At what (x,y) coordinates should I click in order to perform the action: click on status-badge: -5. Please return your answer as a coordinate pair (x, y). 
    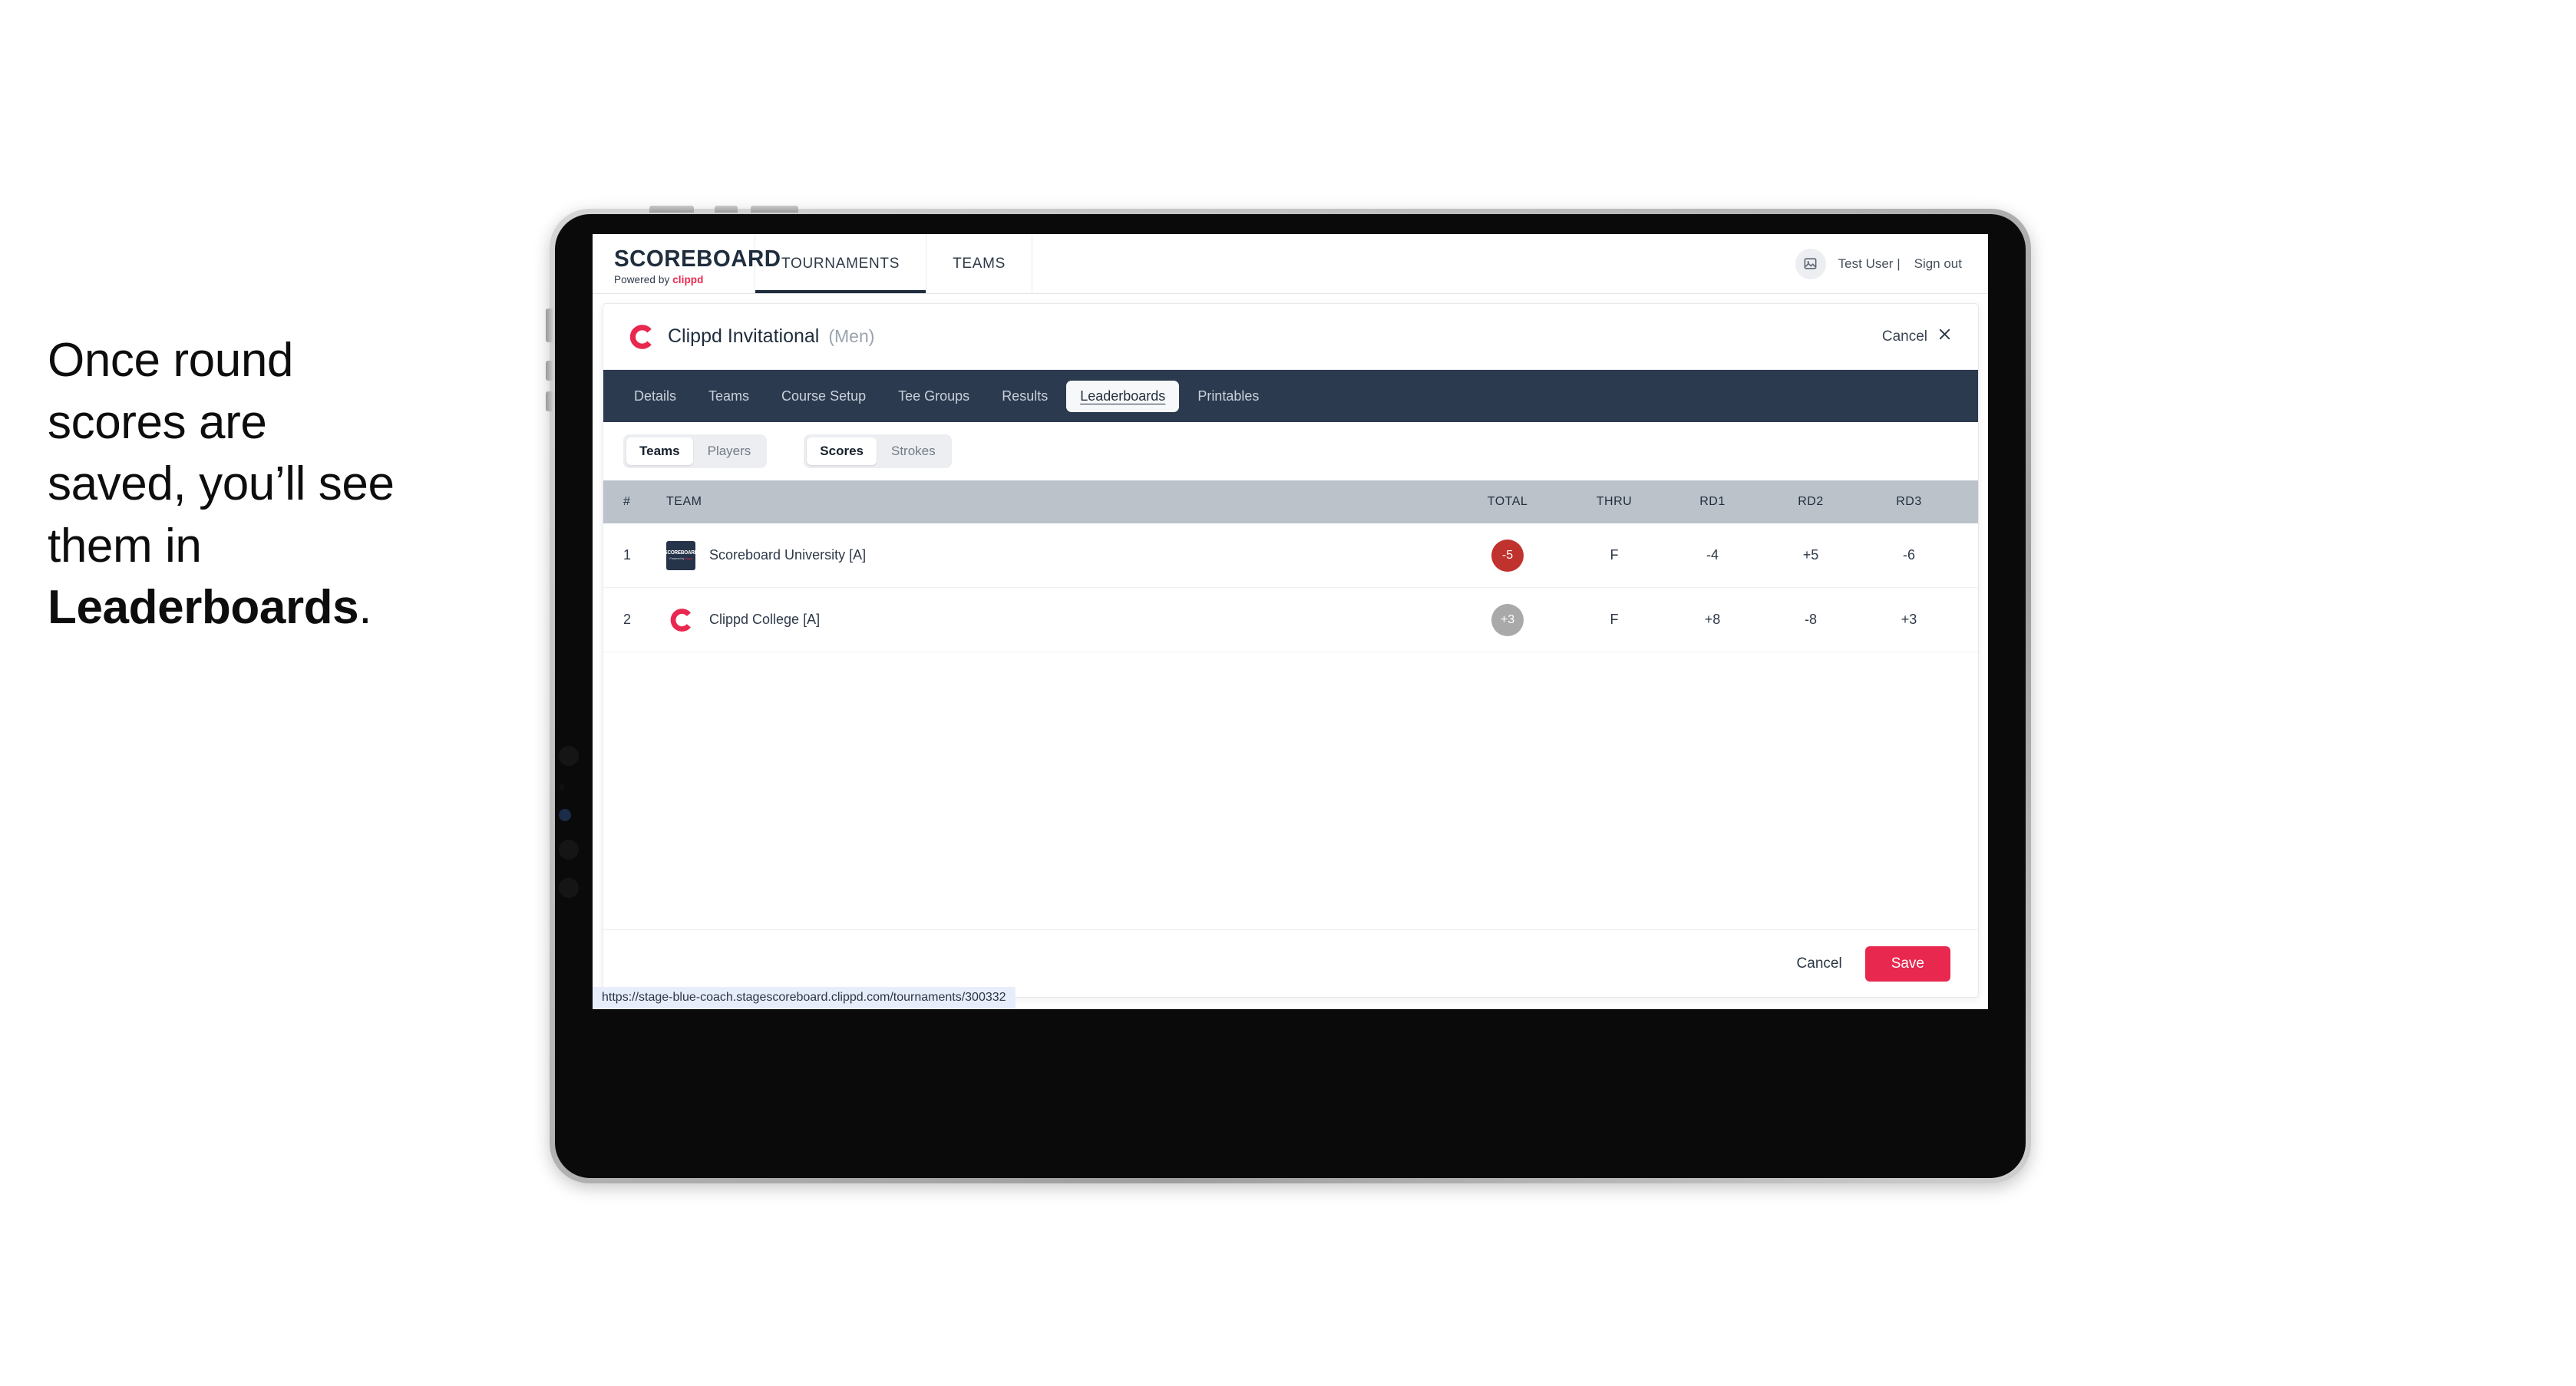
    Looking at the image, I should click on (1507, 555).